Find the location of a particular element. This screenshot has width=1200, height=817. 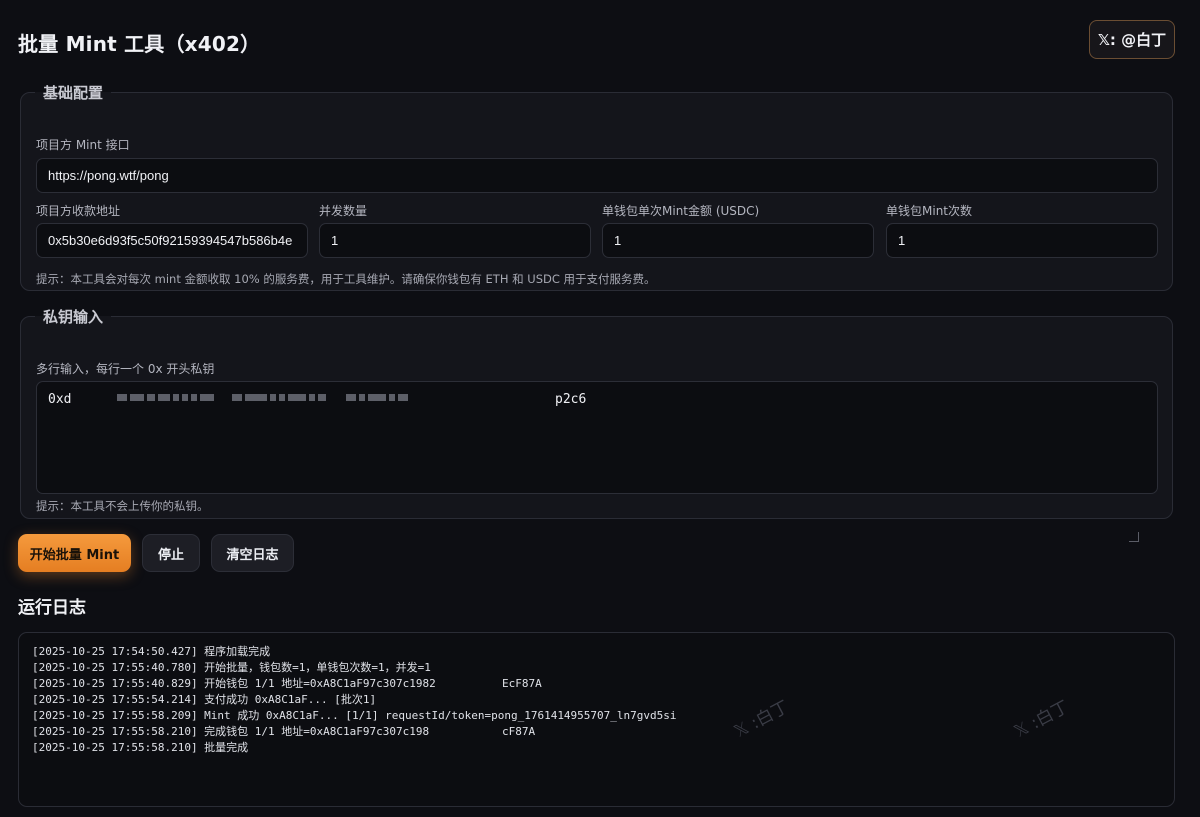

endpoint-input is located at coordinates (597, 175).